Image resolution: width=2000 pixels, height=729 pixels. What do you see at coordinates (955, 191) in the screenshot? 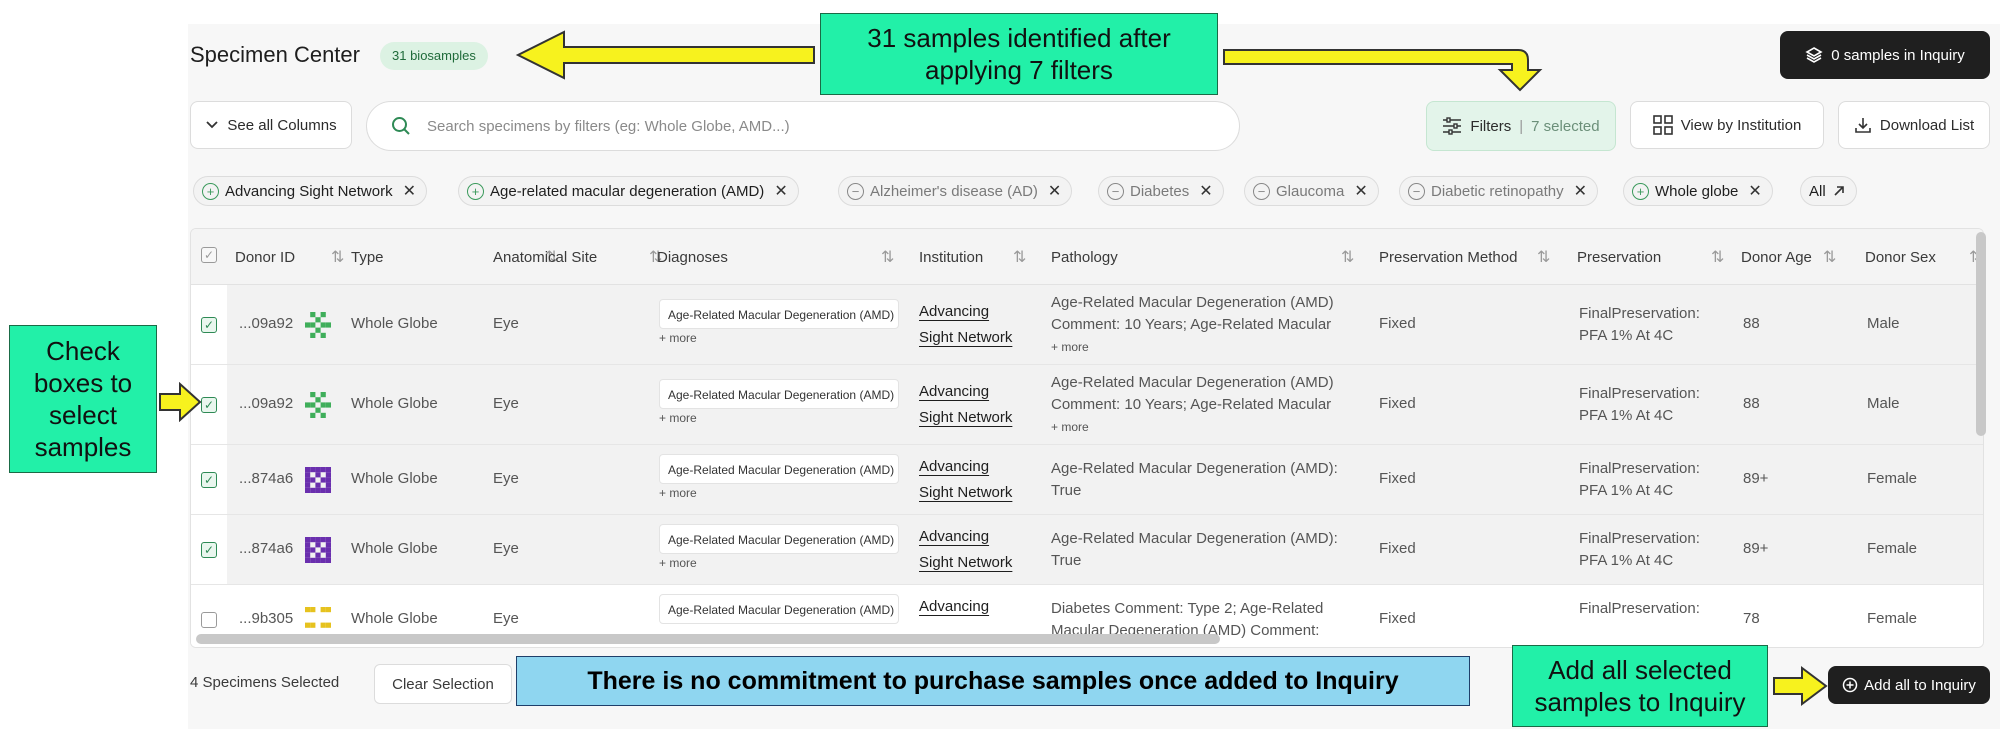
I see `filter-chip: − Alzheimer's disease (AD) ✕` at bounding box center [955, 191].